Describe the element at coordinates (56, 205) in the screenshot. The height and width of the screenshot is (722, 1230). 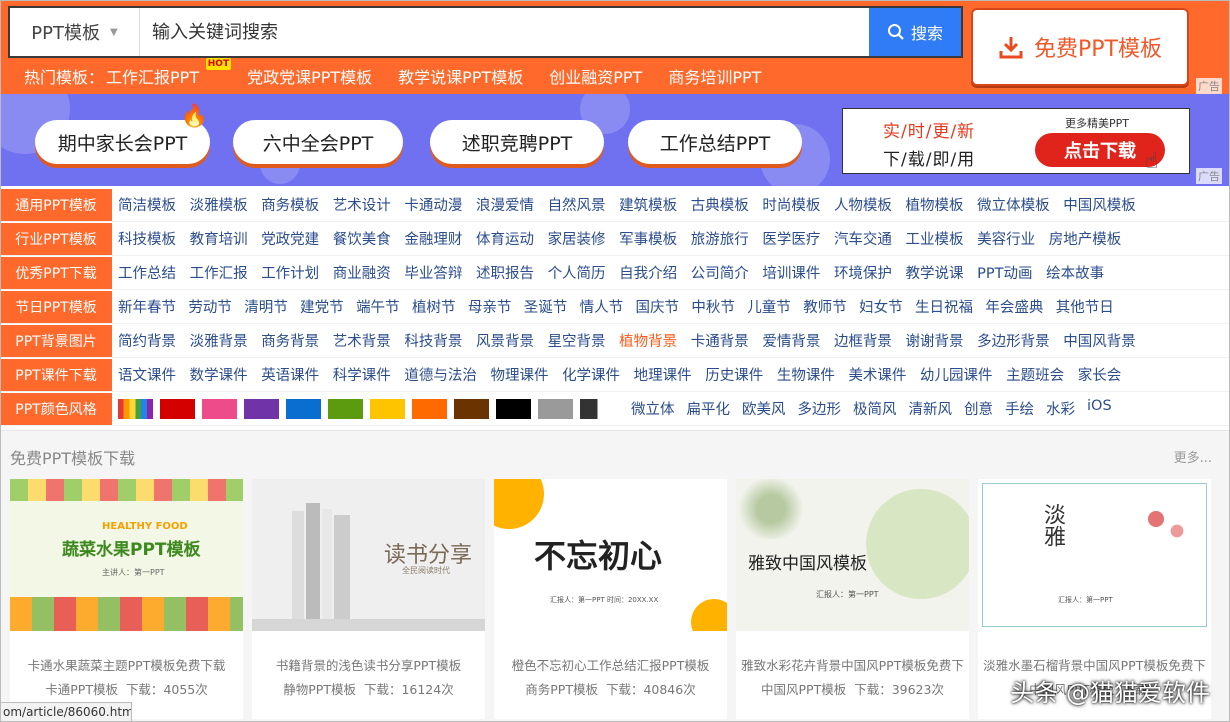
I see `category-label: 通用PPT模板` at that location.